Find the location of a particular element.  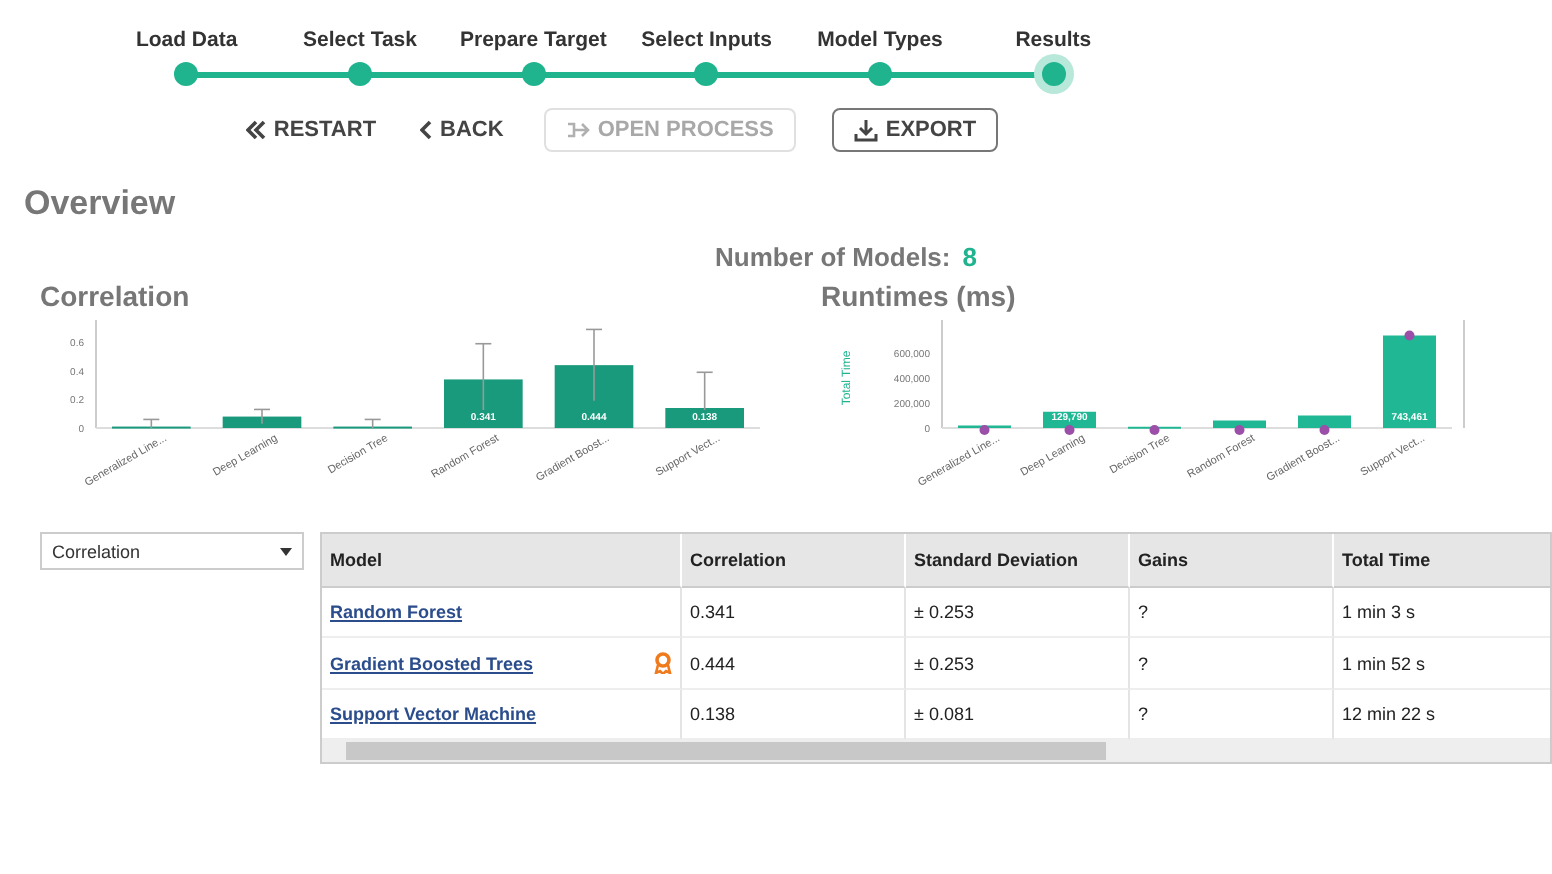

step-label: Model Types is located at coordinates (880, 40).